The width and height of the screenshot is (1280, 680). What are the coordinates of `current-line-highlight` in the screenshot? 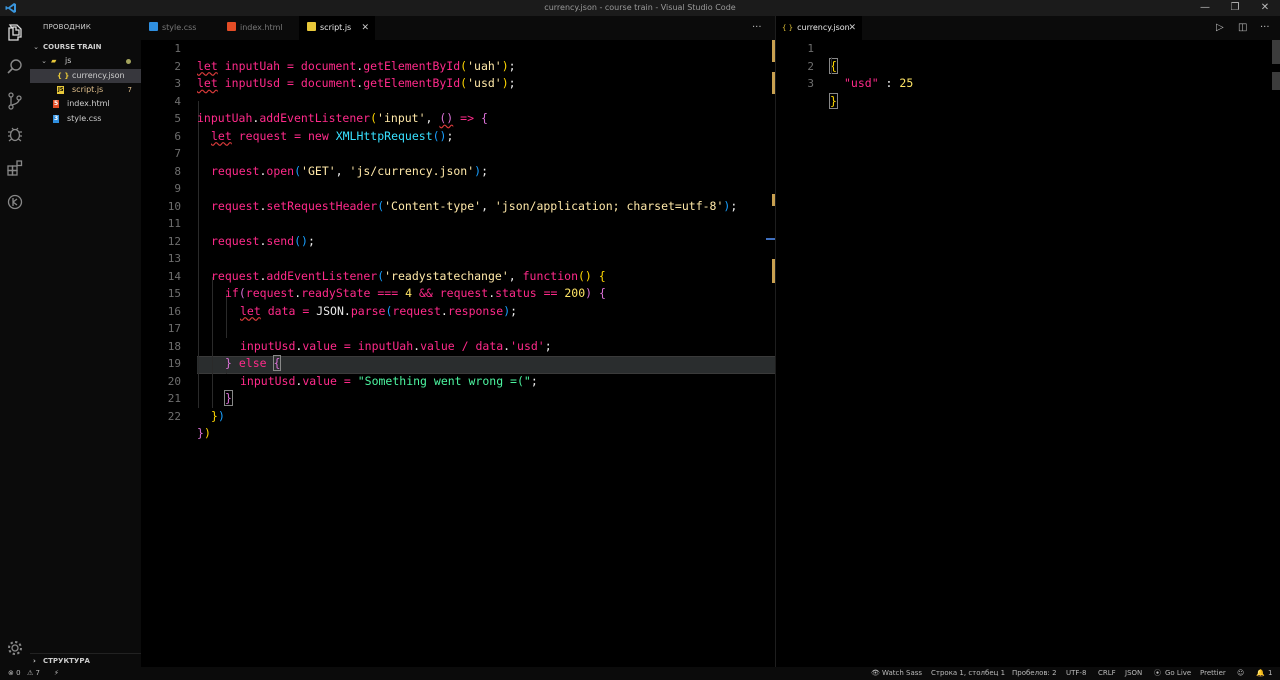 It's located at (486, 365).